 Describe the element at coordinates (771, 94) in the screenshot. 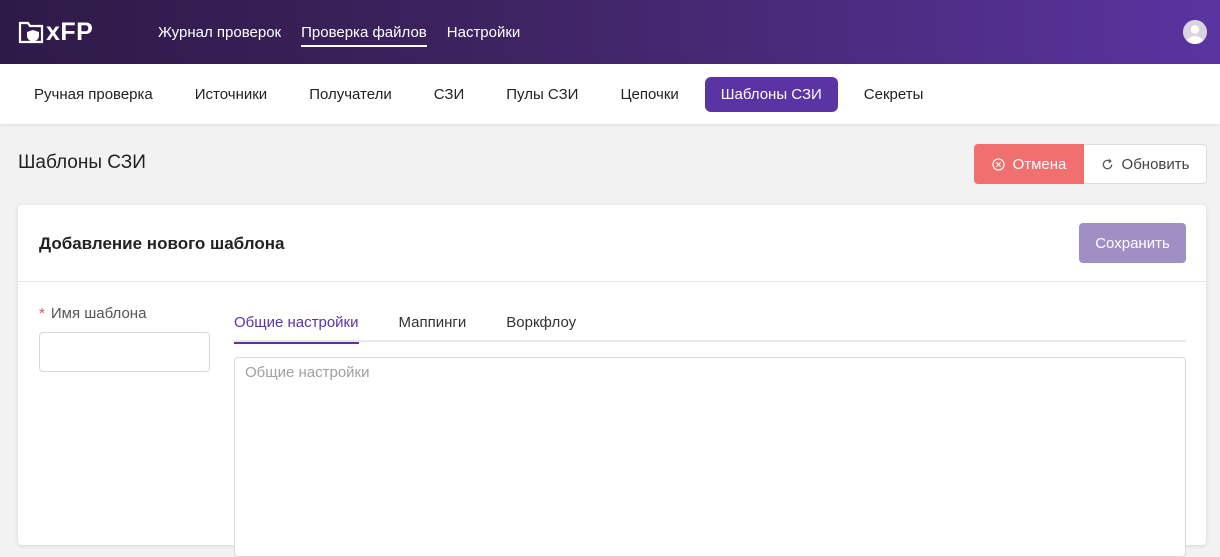

I see `tab-szi-templates: Шаблоны СЗИ` at that location.